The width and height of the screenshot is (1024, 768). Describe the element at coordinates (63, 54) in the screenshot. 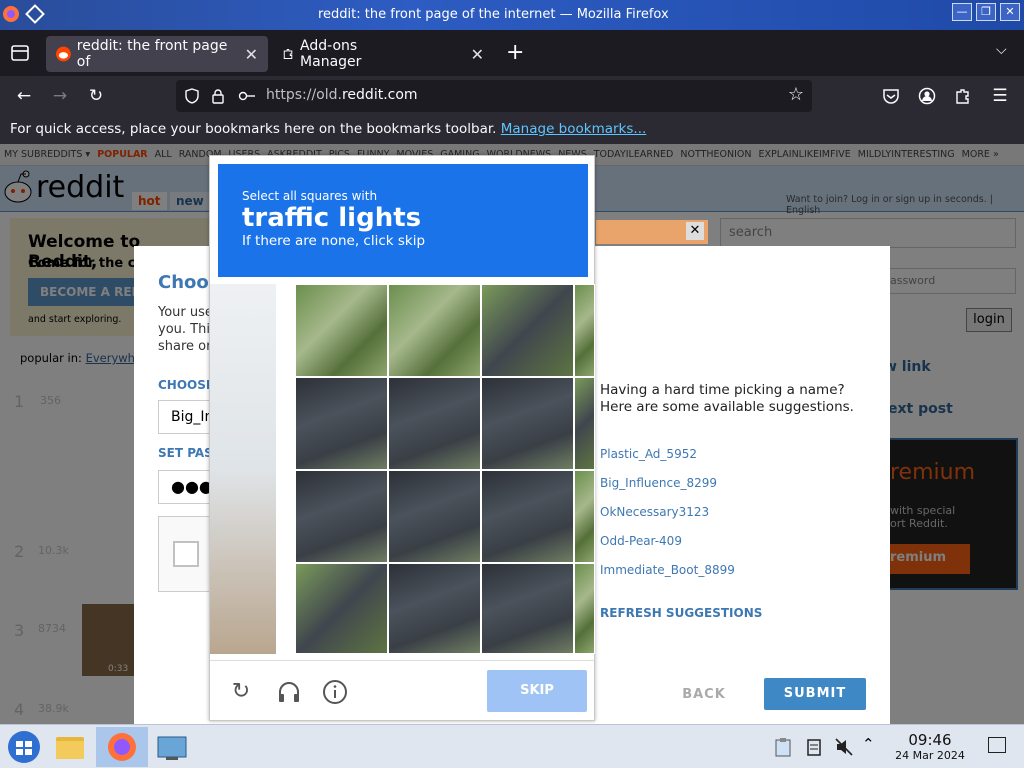

I see `reddit-favicon-icon` at that location.